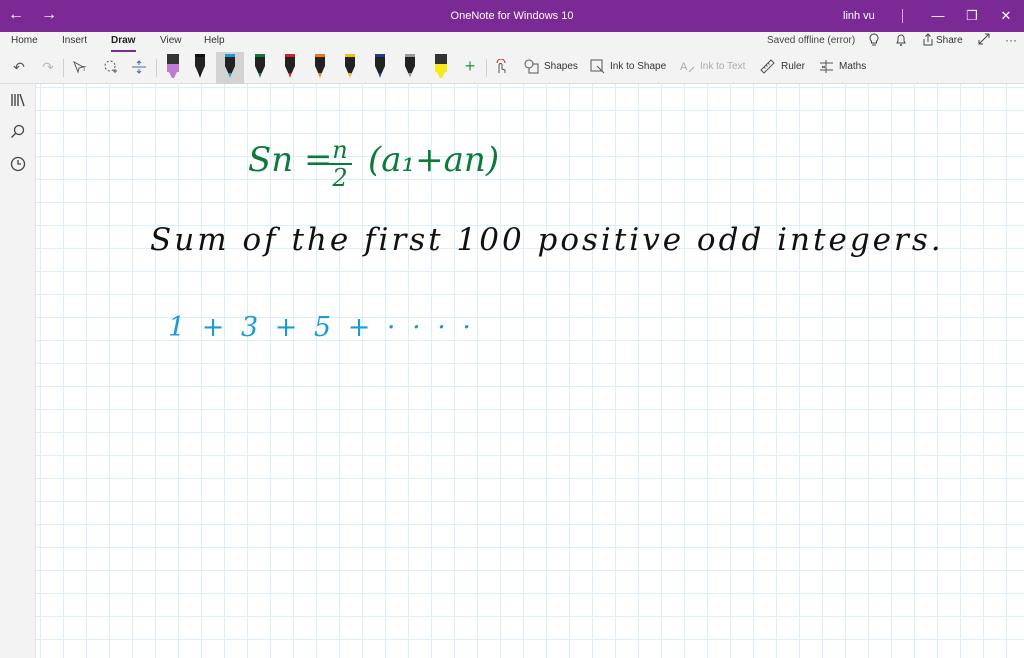  I want to click on pen-purple-highlighter-shape, so click(173, 66).